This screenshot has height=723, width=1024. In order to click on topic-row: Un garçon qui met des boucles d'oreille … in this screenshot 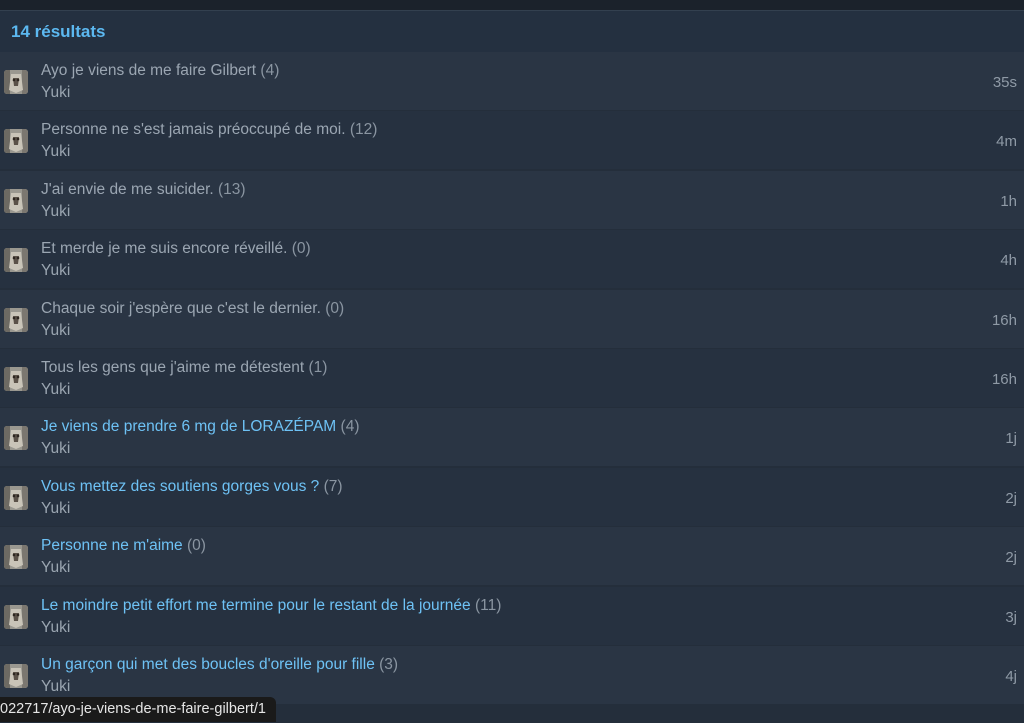, I will do `click(512, 674)`.